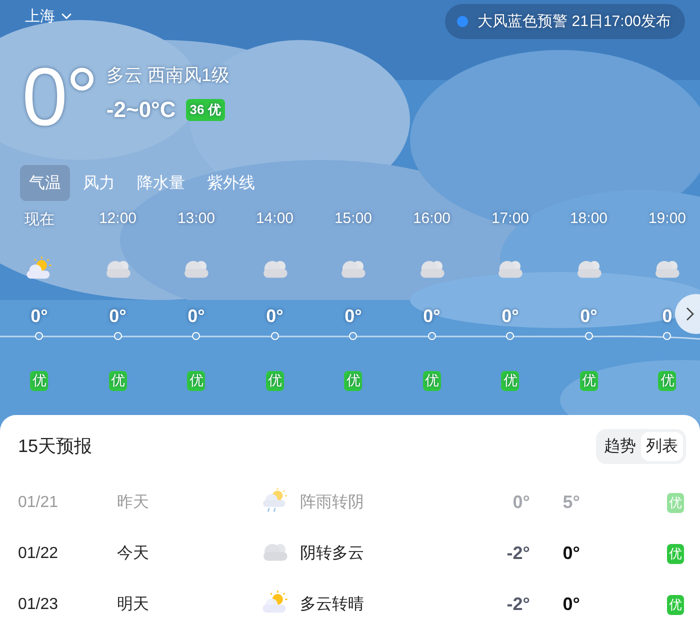  I want to click on hour-temperature: 0, so click(667, 317).